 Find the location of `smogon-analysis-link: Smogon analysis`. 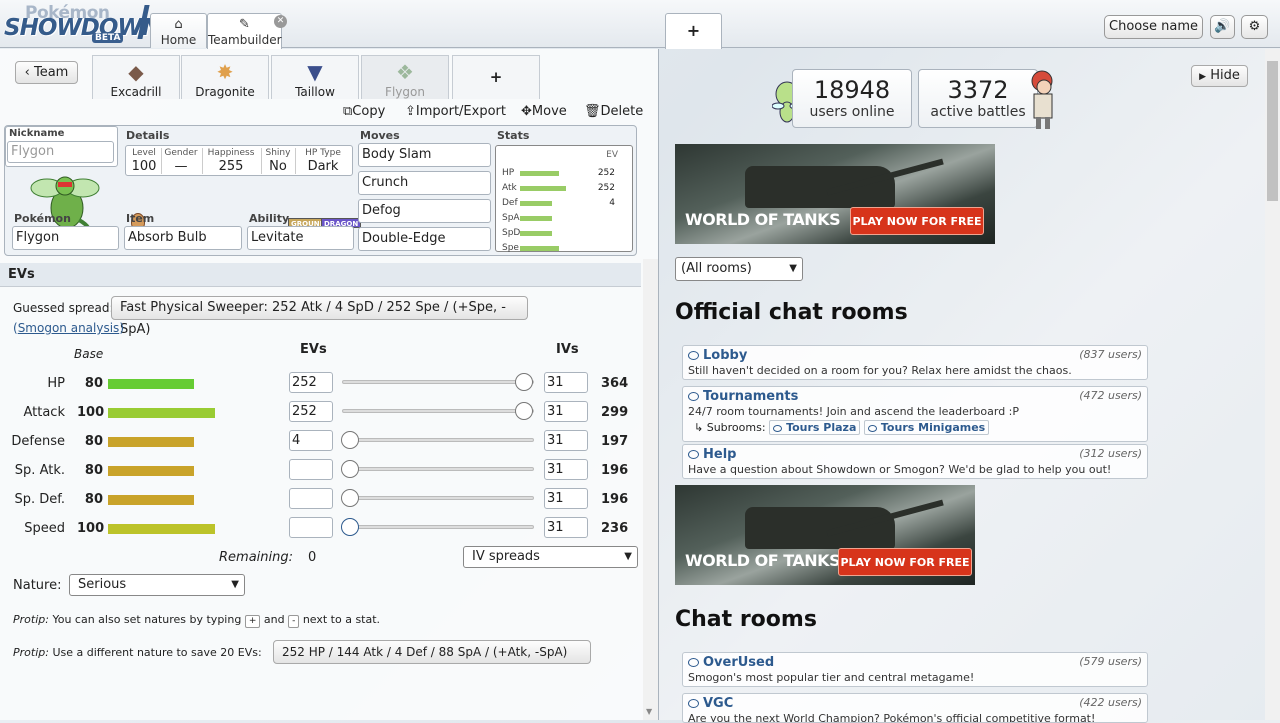

smogon-analysis-link: Smogon analysis is located at coordinates (69, 328).